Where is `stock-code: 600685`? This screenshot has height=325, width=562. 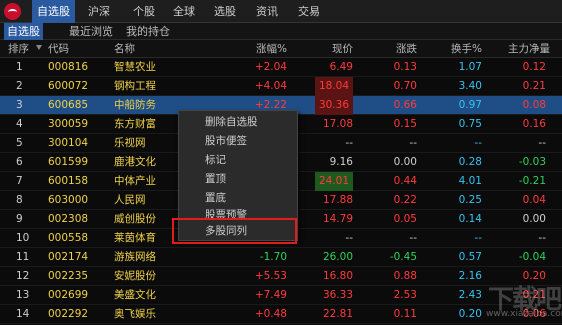 stock-code: 600685 is located at coordinates (68, 105).